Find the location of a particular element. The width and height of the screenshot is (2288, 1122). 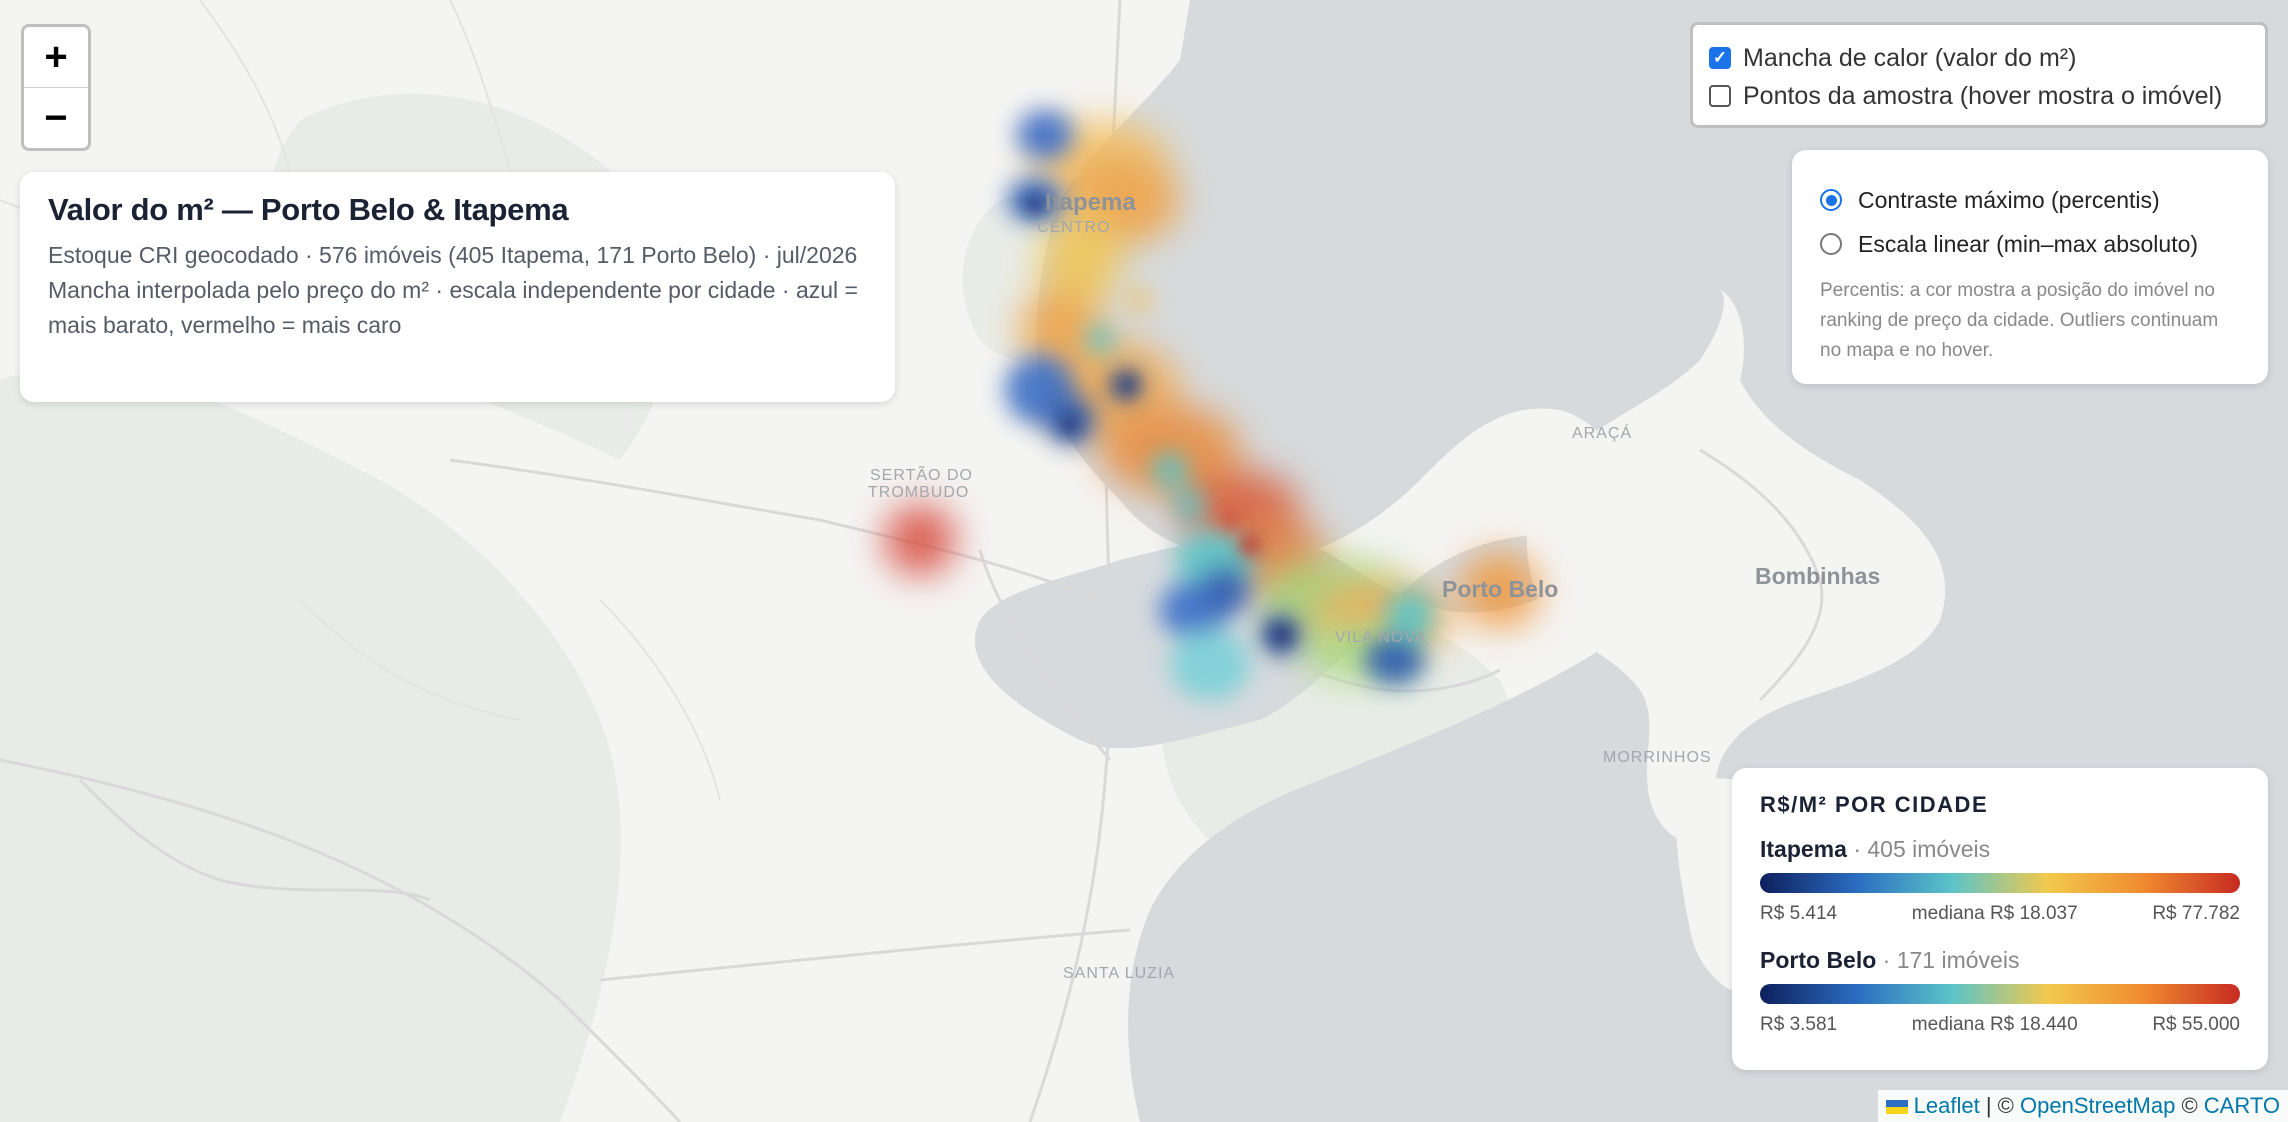

city-name: Itapema is located at coordinates (1803, 849).